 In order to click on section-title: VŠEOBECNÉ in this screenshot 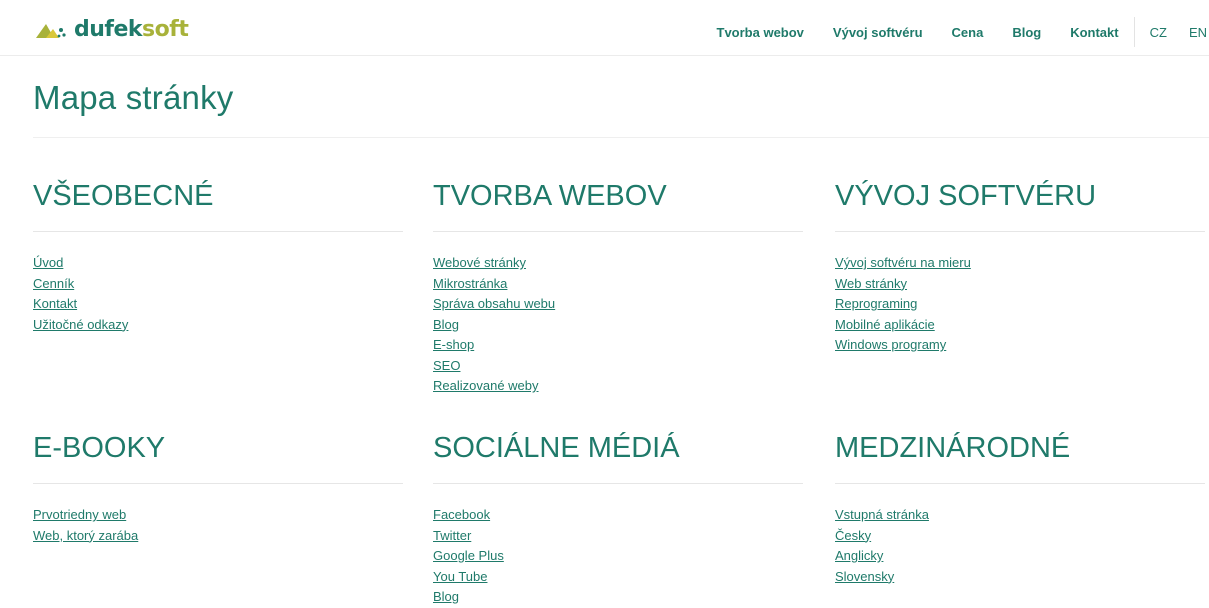, I will do `click(218, 205)`.